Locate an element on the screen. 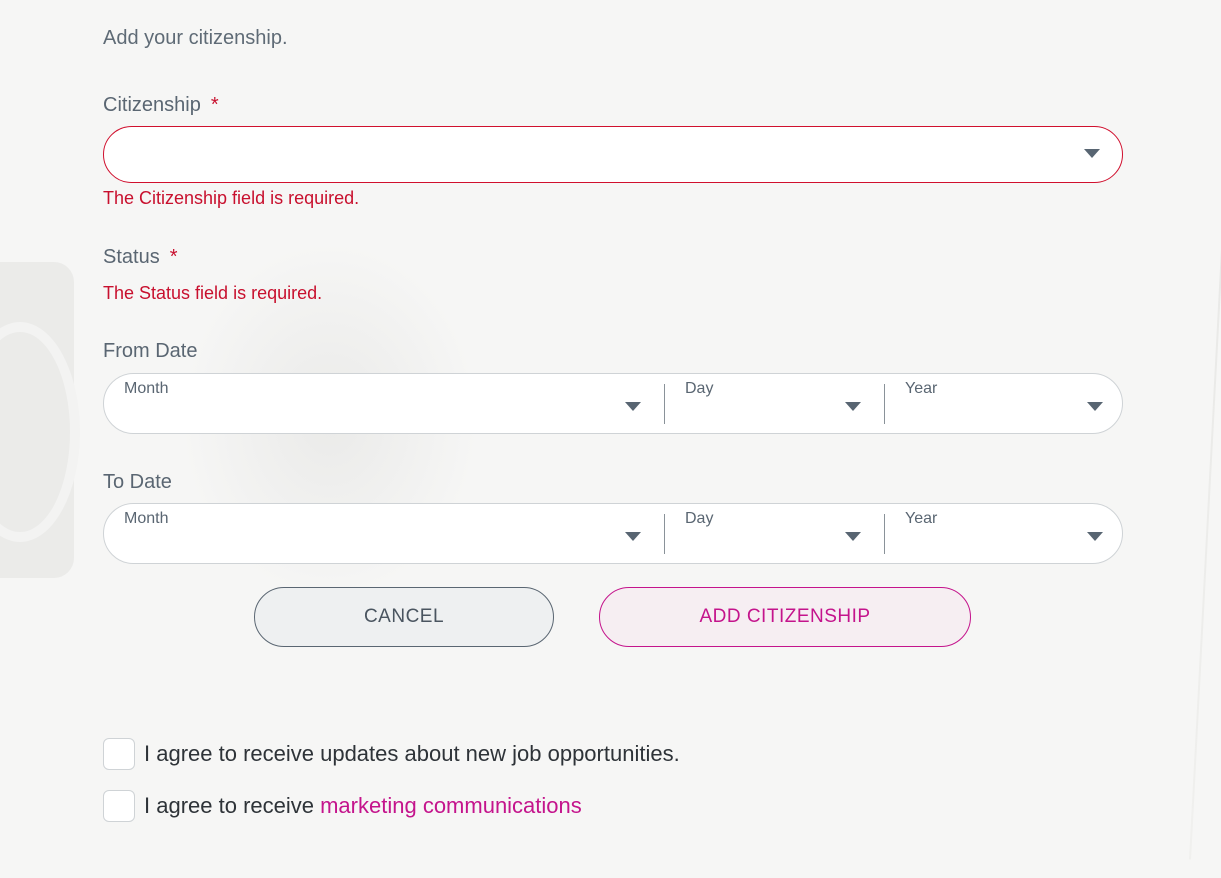 This screenshot has width=1221, height=878. citizenship-label: Citizenship * is located at coordinates (161, 105).